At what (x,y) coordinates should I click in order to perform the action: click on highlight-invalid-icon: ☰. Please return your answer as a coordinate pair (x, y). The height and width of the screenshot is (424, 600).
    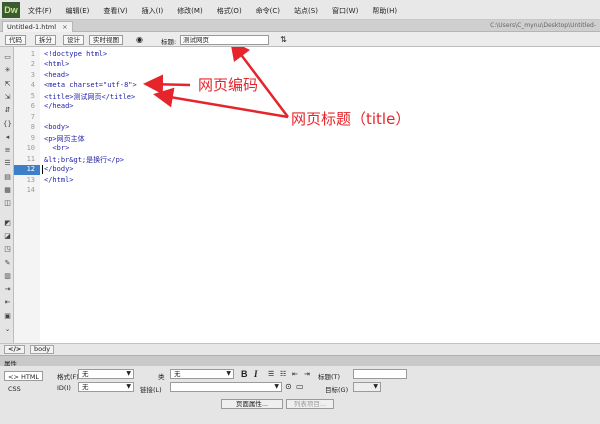
    Looking at the image, I should click on (7, 163).